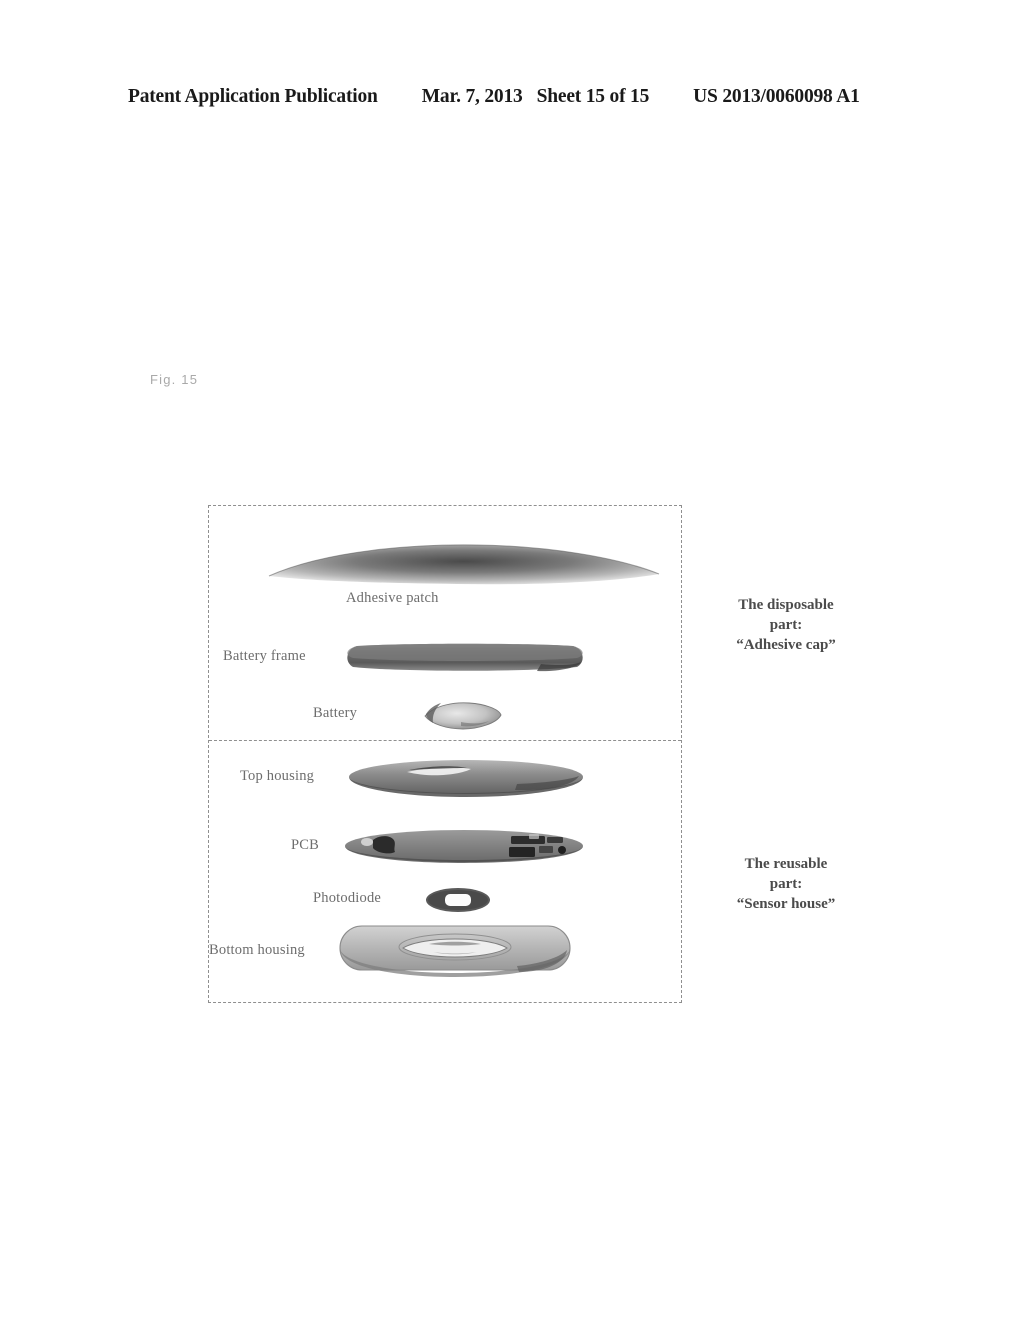 Image resolution: width=1024 pixels, height=1320 pixels. What do you see at coordinates (472, 96) in the screenshot?
I see `publication-date: Mar. 7, 2013` at bounding box center [472, 96].